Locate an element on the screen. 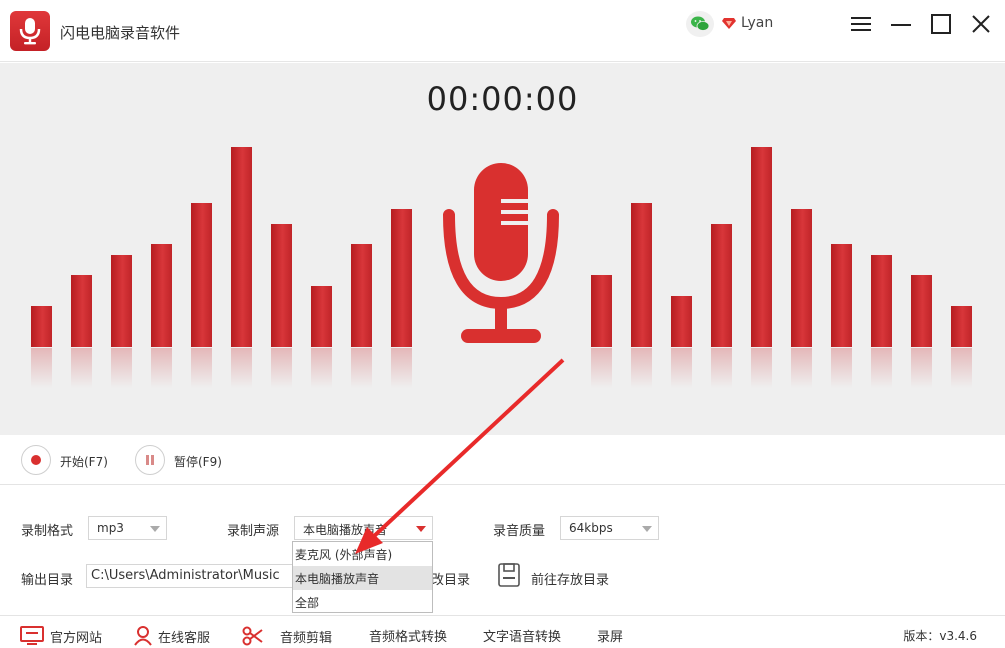 The image size is (1005, 648). service-link: 在线客服 is located at coordinates (172, 636).